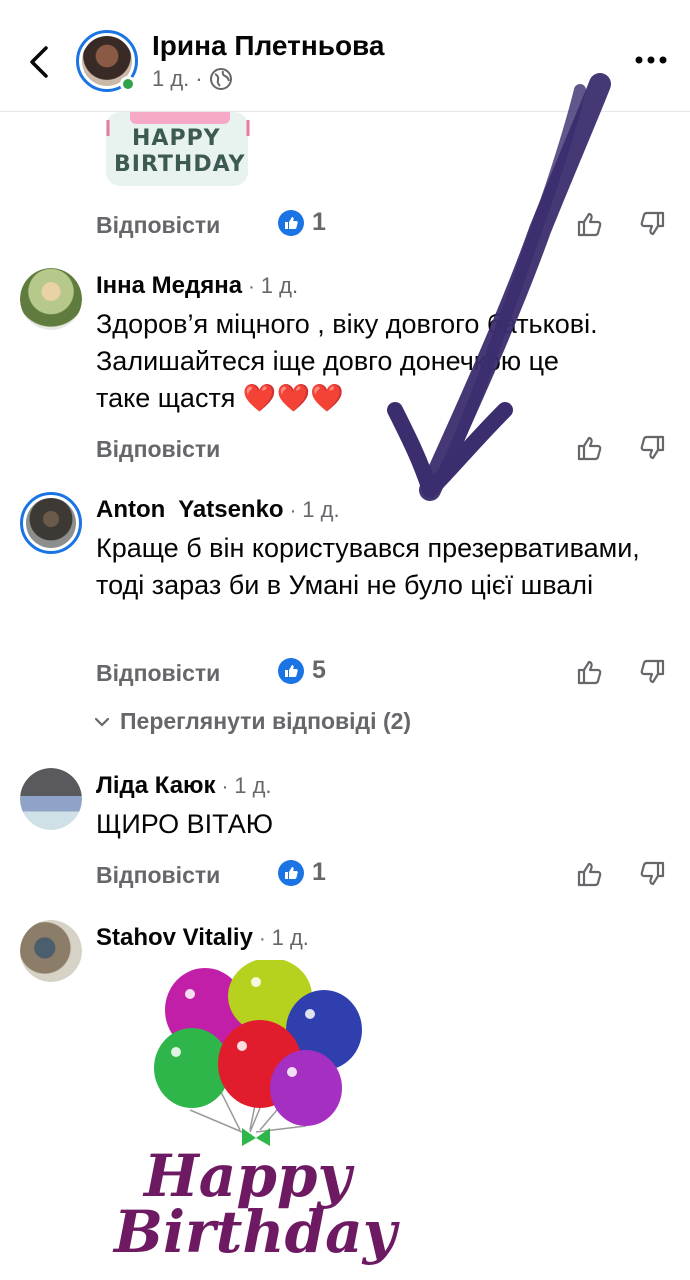 The height and width of the screenshot is (1280, 690). I want to click on commenter-name: Інна Медяна, so click(169, 286).